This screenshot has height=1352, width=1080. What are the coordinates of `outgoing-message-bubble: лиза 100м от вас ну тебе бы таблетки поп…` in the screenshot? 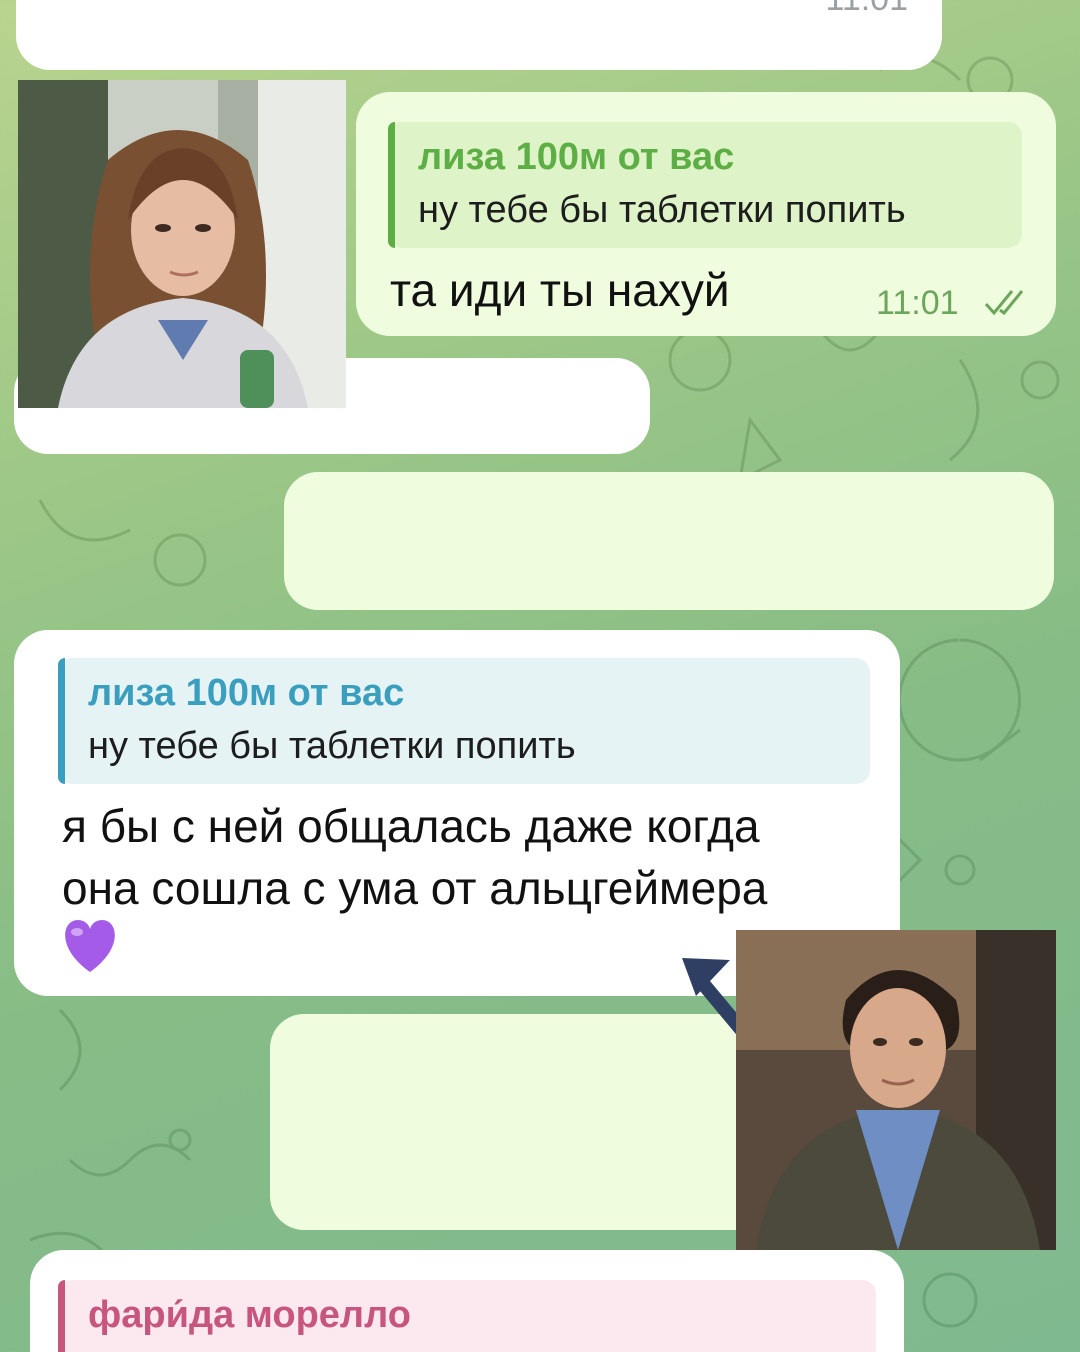 It's located at (706, 214).